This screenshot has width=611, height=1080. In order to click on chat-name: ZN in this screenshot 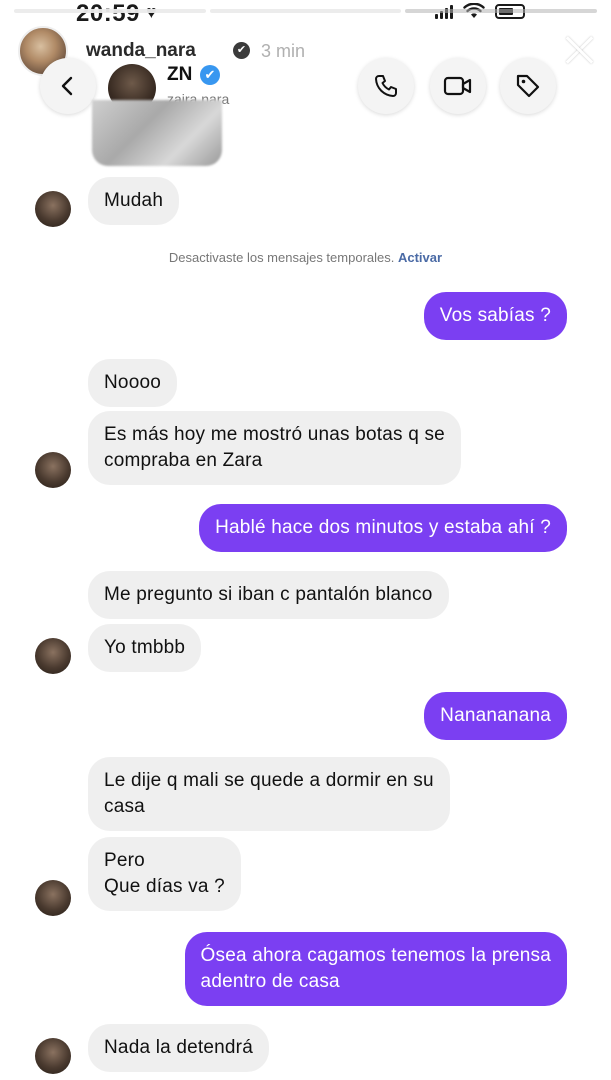, I will do `click(179, 75)`.